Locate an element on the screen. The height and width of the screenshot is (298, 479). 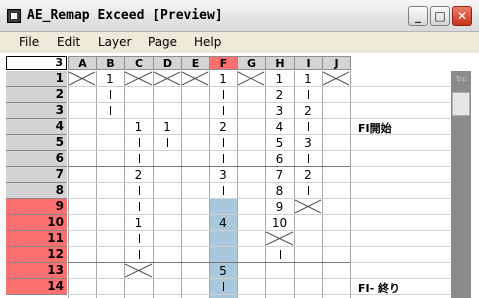
menu-file: File is located at coordinates (29, 42).